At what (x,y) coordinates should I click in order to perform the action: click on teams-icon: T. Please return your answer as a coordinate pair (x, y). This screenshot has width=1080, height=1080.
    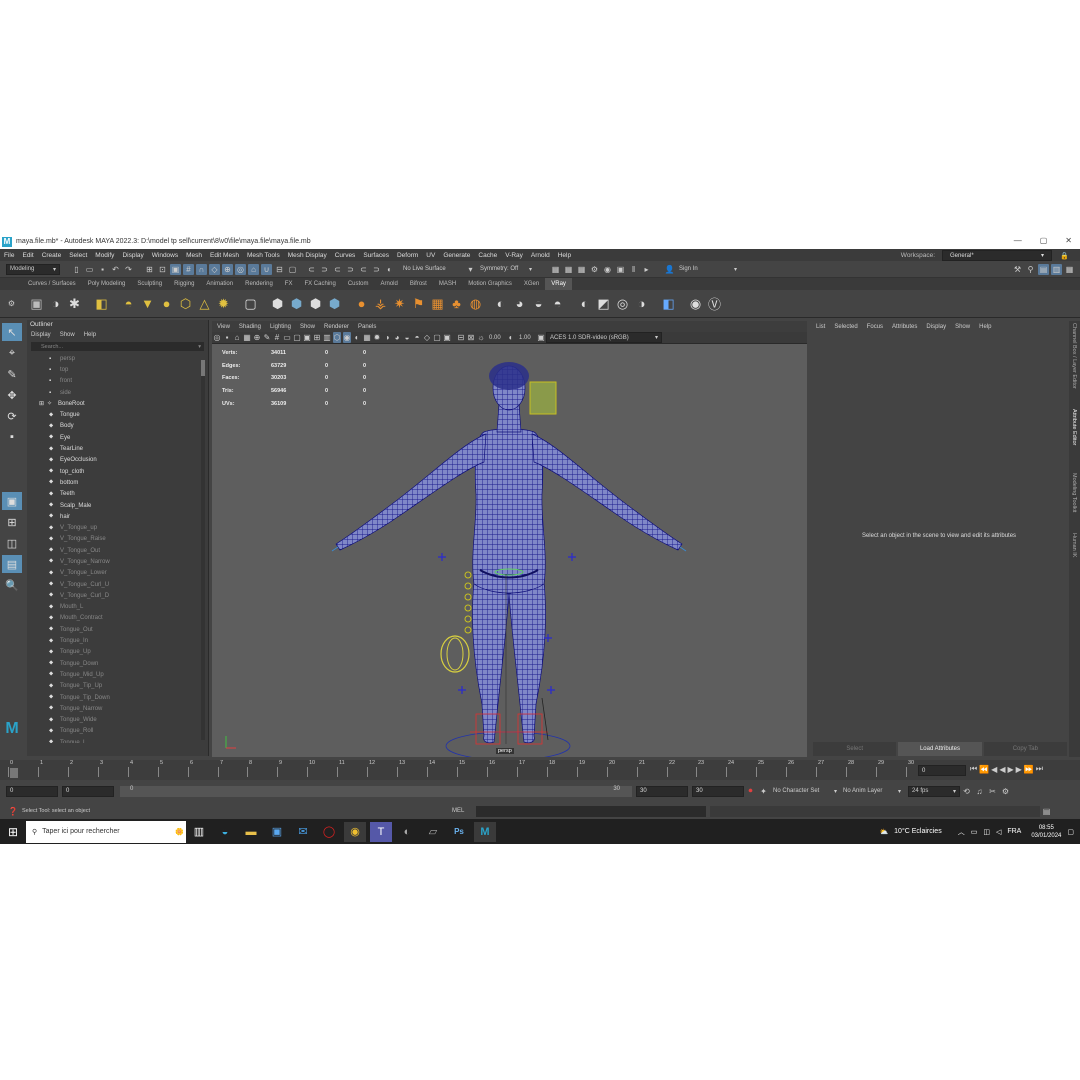
    Looking at the image, I should click on (381, 831).